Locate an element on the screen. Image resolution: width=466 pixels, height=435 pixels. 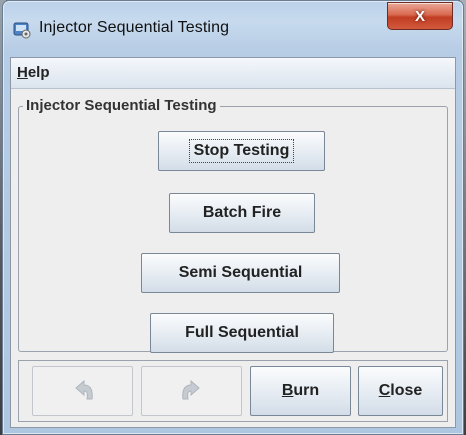
menu-help: Help is located at coordinates (33, 72).